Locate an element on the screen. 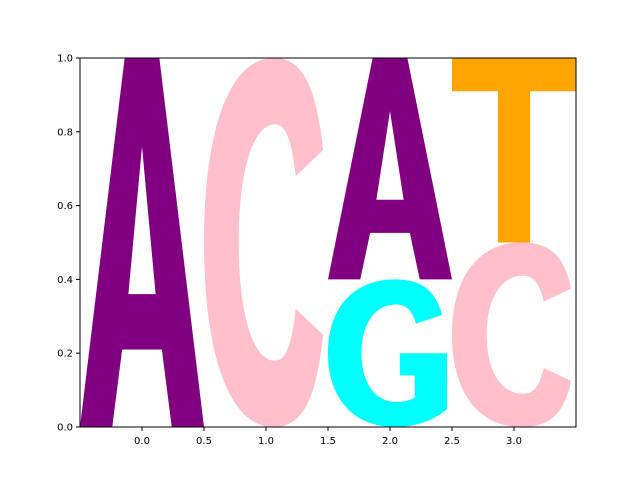  y-tick-label: 0.2 is located at coordinates (65, 354).